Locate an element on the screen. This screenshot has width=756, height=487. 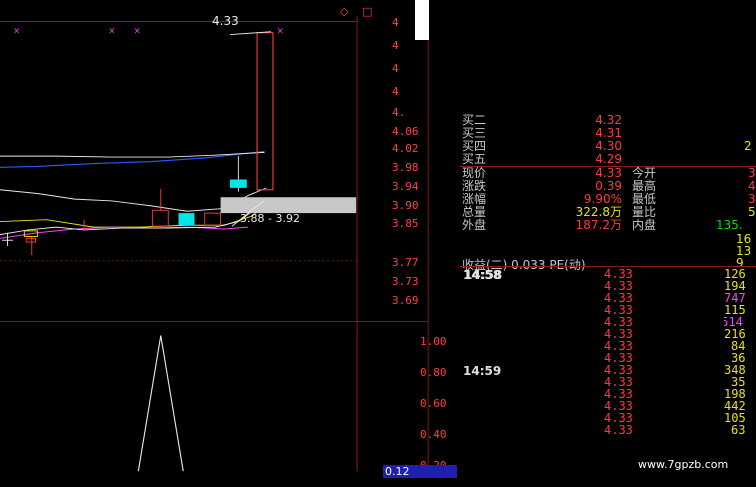
axis-label: 4.06 is located at coordinates (405, 131).